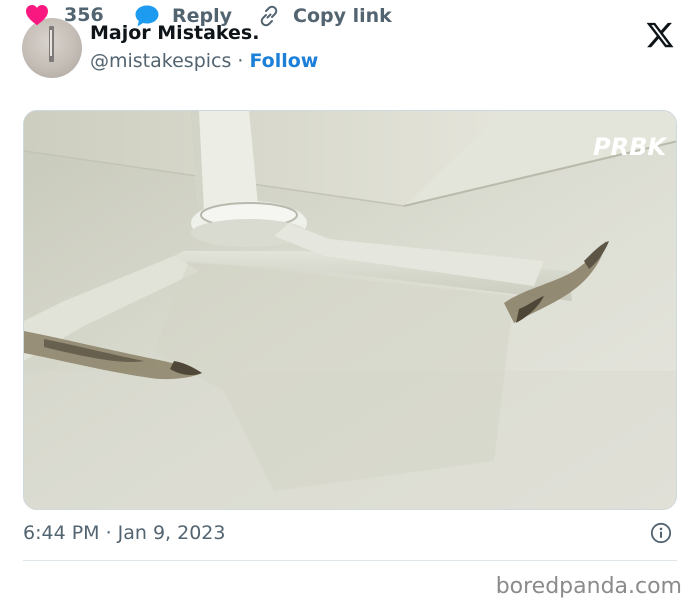  Describe the element at coordinates (588, 586) in the screenshot. I see `site-watermark: boredpanda.com` at that location.